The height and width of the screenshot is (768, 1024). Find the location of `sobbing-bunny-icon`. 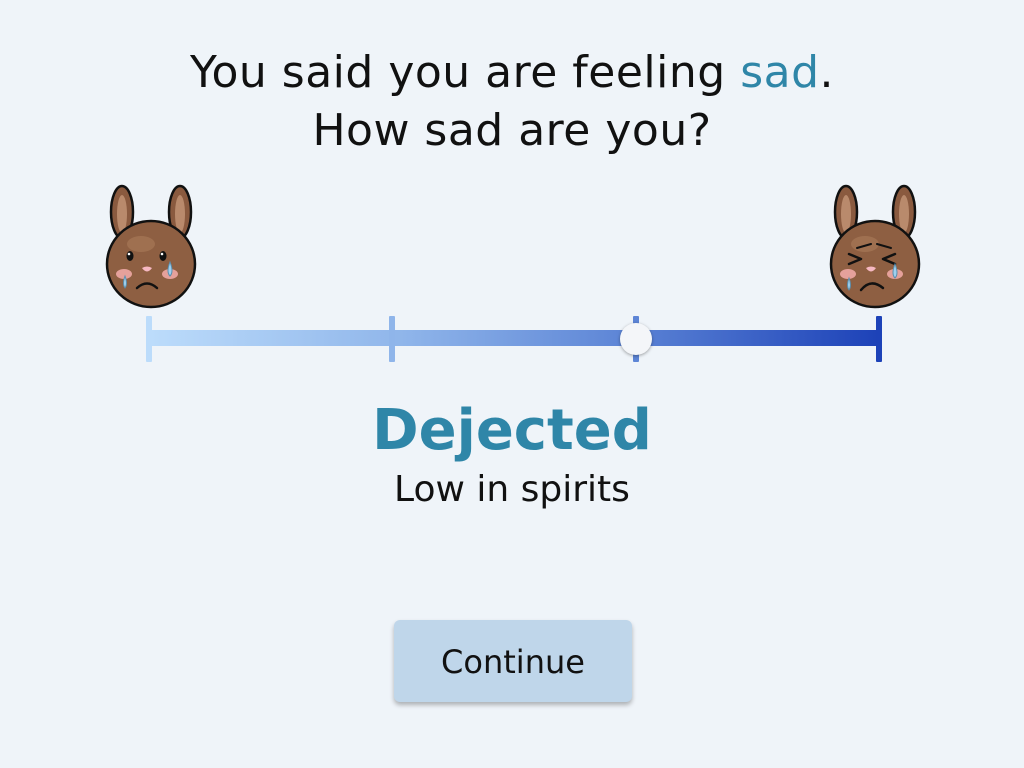

sobbing-bunny-icon is located at coordinates (875, 246).